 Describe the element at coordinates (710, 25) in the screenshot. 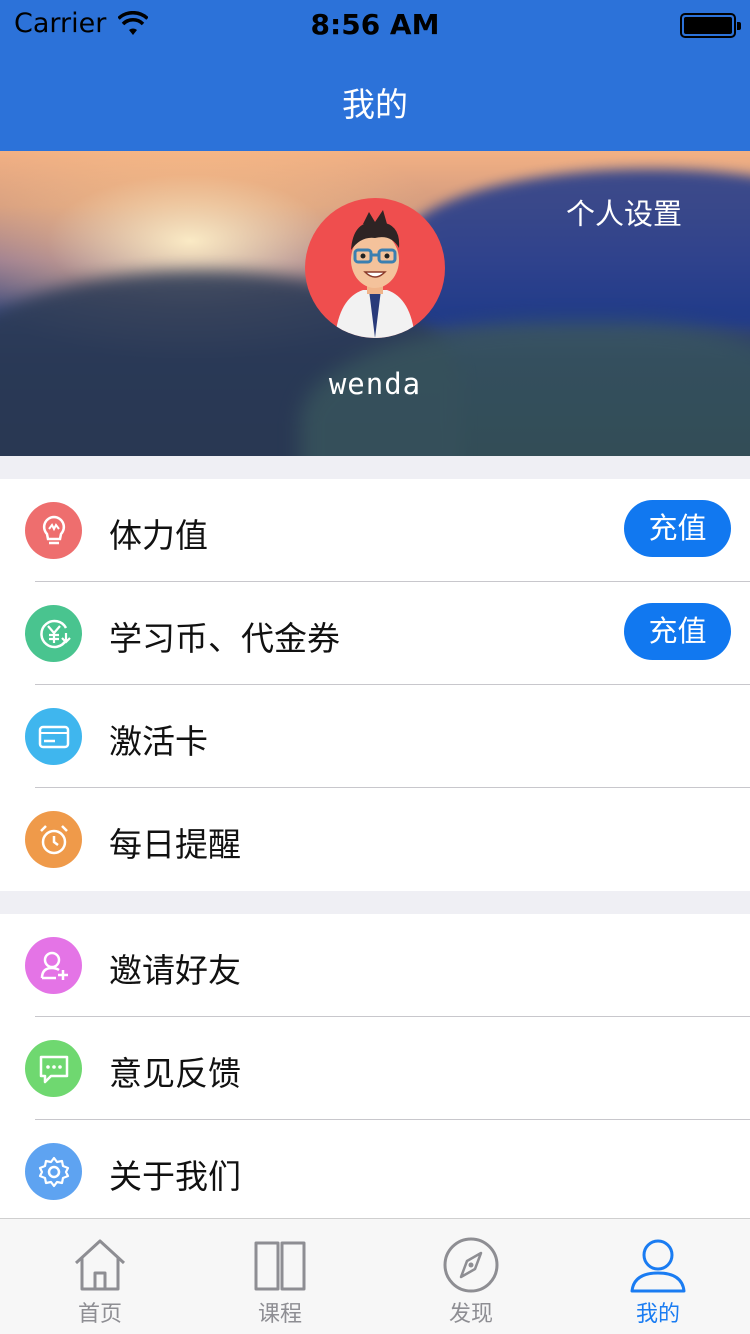

I see `battery-icon` at that location.